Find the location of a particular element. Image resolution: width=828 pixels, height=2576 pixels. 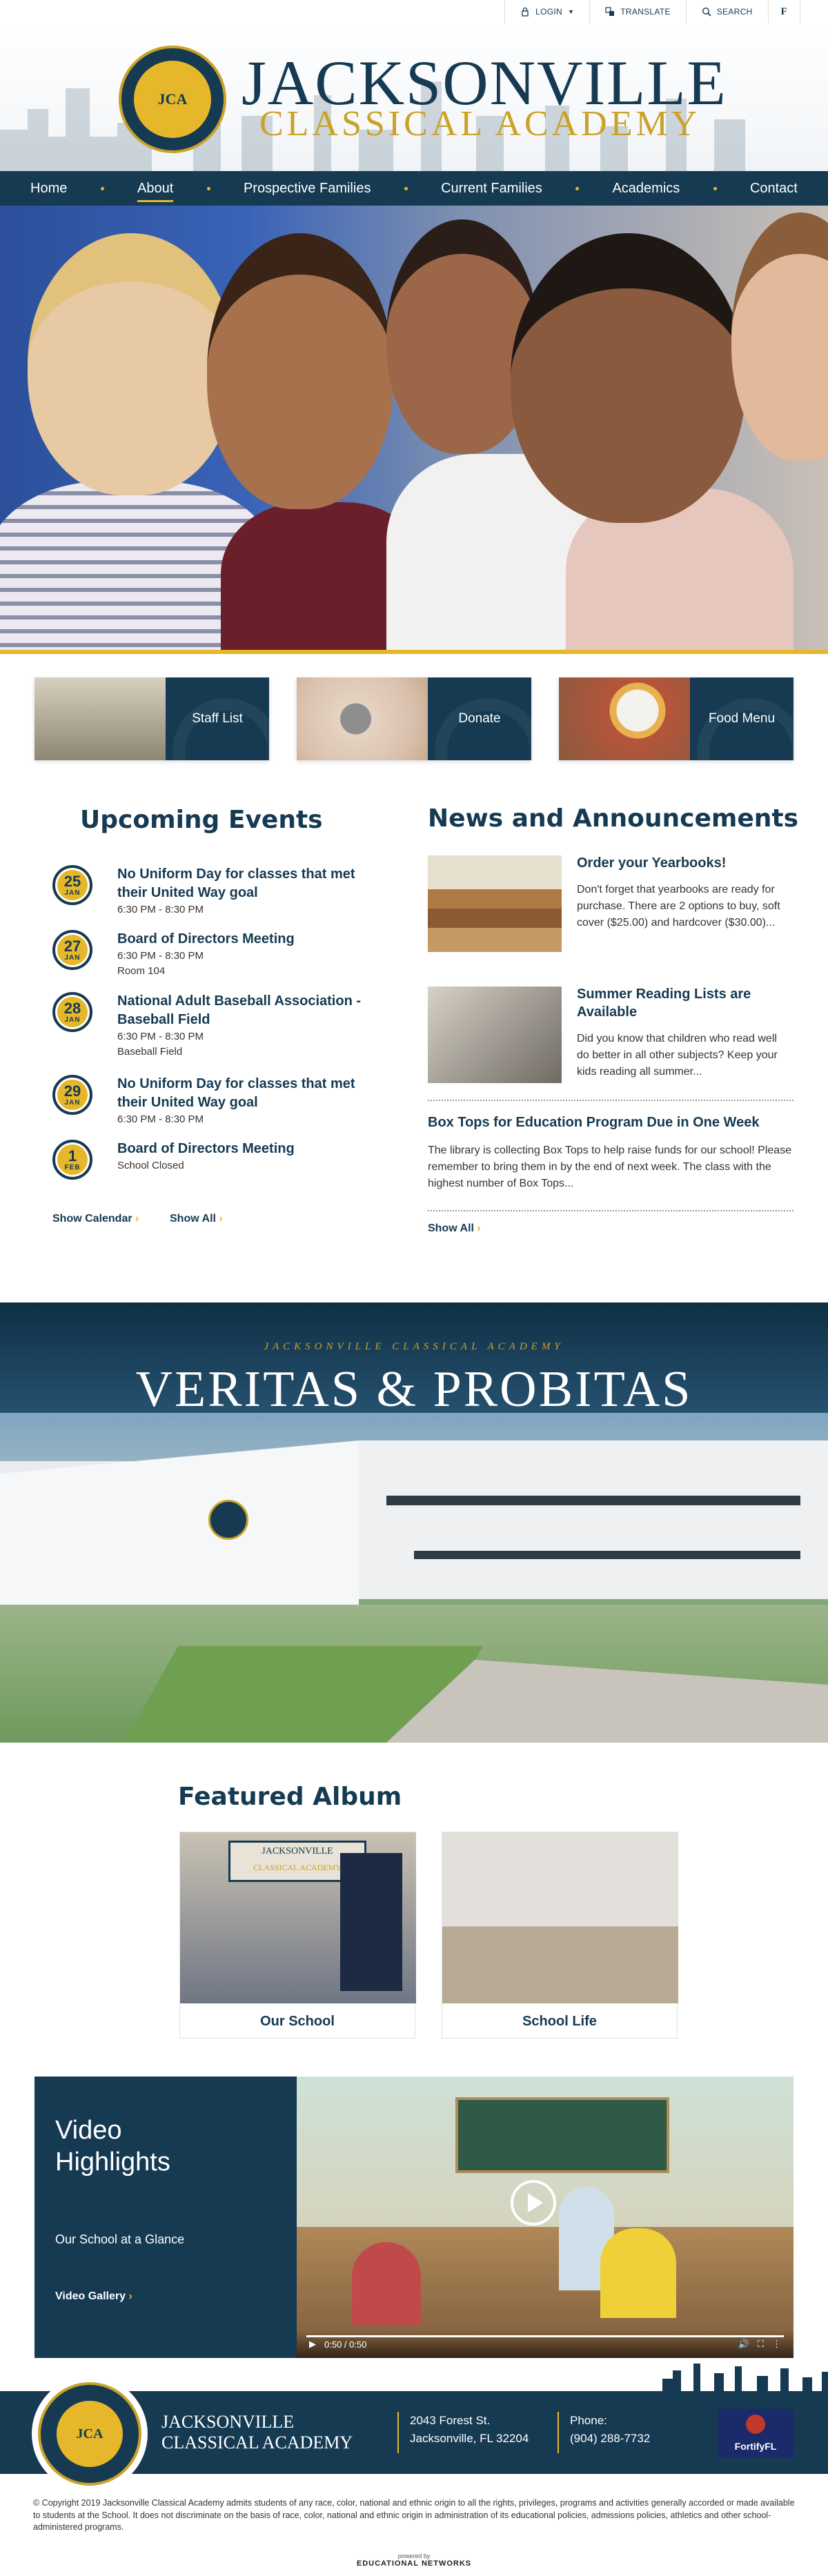

video-player: ▶ 0:50 / 0:50 🔊 ⛶ ⋮ is located at coordinates (545, 2217).